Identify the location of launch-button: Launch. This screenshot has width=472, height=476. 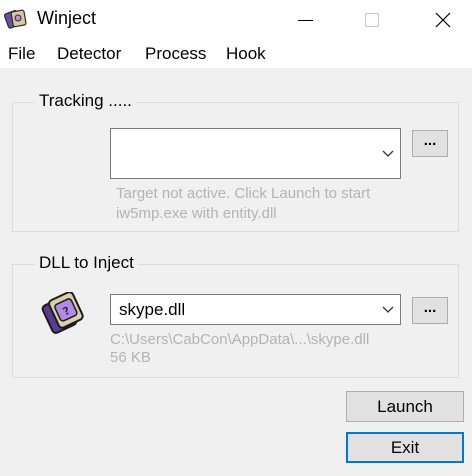
(405, 406).